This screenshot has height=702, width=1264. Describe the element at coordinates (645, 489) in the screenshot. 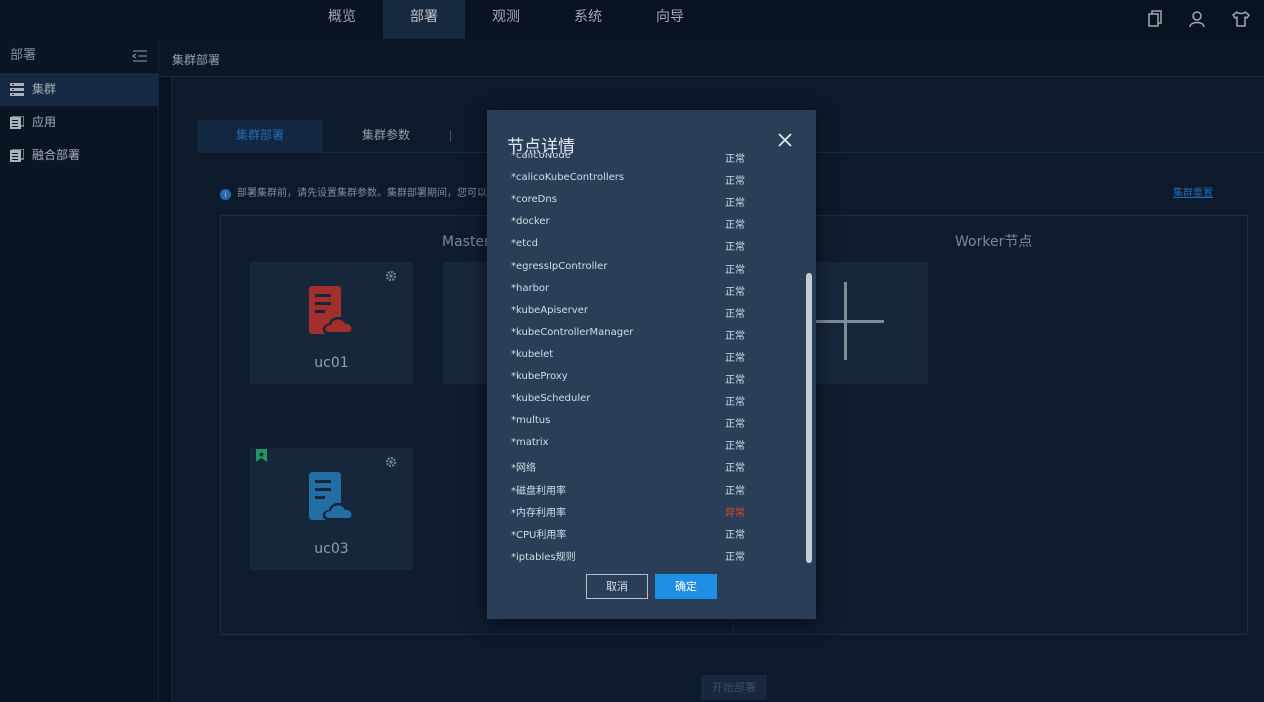

I see `status-row: *磁盘利用率 正常` at that location.